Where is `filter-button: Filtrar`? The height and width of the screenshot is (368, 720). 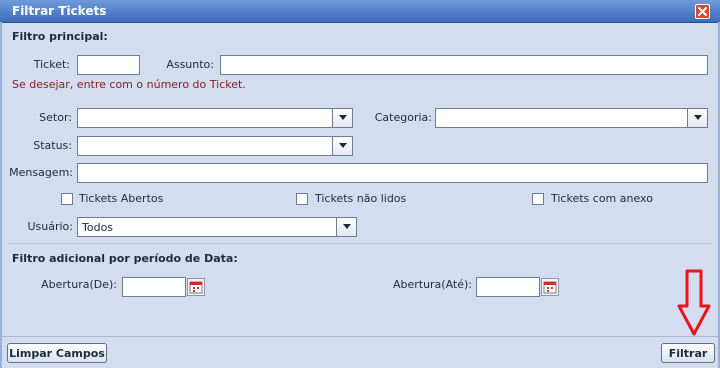 filter-button: Filtrar is located at coordinates (688, 353).